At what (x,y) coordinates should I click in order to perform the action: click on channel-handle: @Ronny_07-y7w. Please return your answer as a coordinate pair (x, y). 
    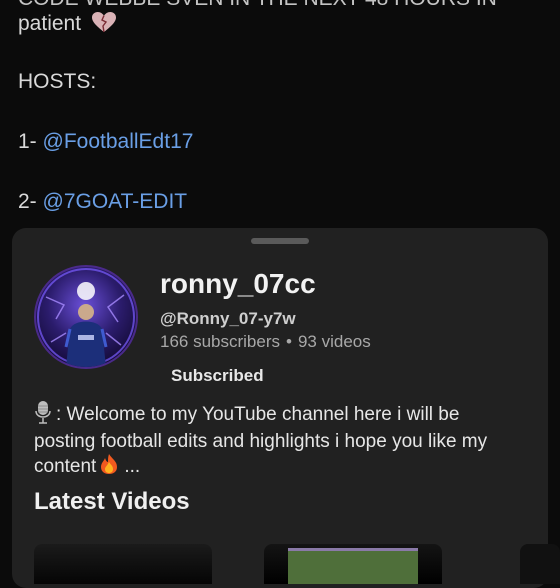
    Looking at the image, I should click on (228, 318).